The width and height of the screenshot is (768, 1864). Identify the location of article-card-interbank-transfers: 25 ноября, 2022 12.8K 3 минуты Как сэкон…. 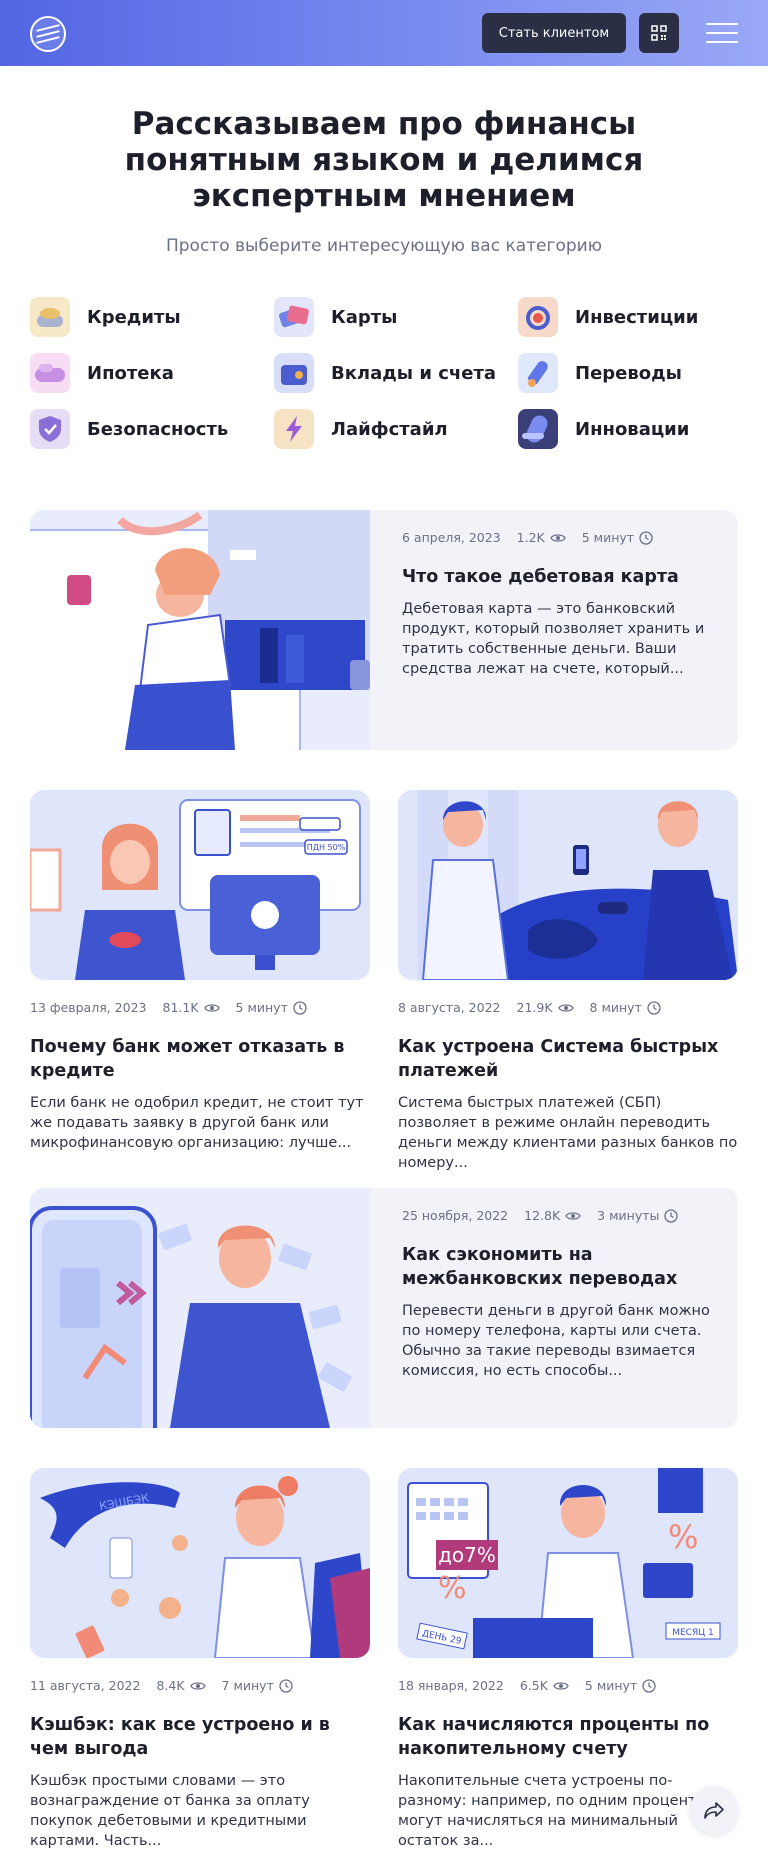
(384, 1308).